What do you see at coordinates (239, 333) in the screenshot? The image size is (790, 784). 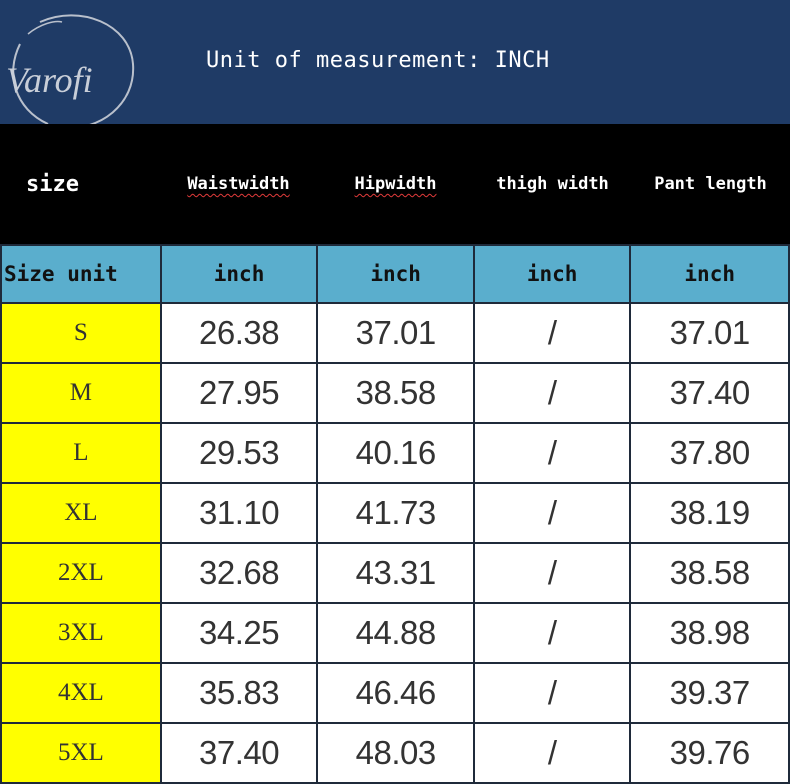 I see `waistwidth-cell: 26.38` at bounding box center [239, 333].